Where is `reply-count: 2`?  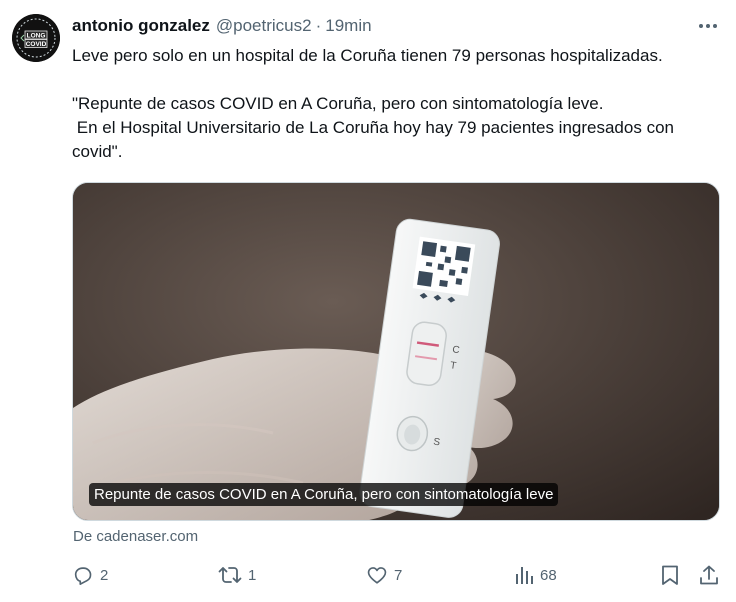
reply-count: 2 is located at coordinates (104, 575).